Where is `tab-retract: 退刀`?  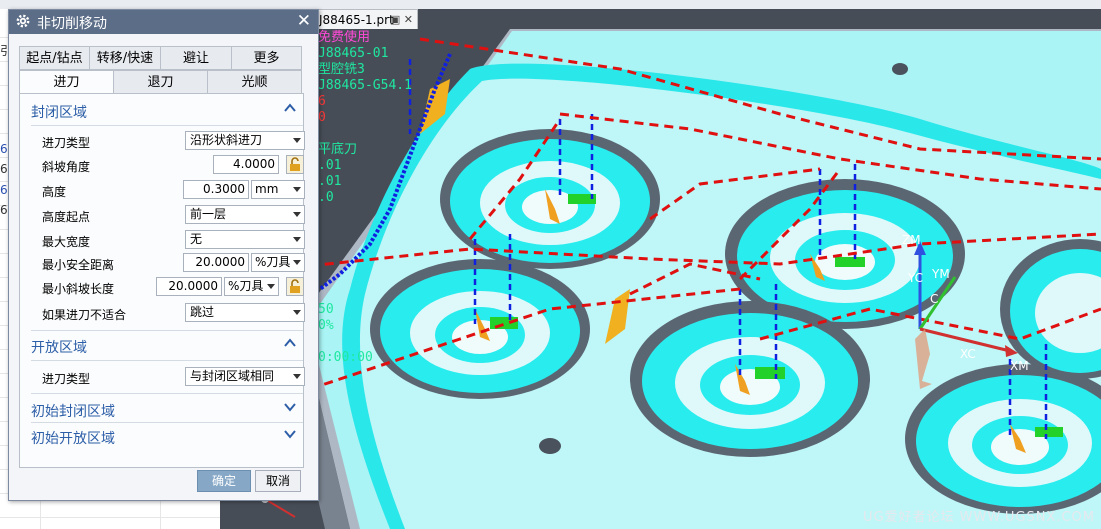
tab-retract: 退刀 is located at coordinates (160, 82).